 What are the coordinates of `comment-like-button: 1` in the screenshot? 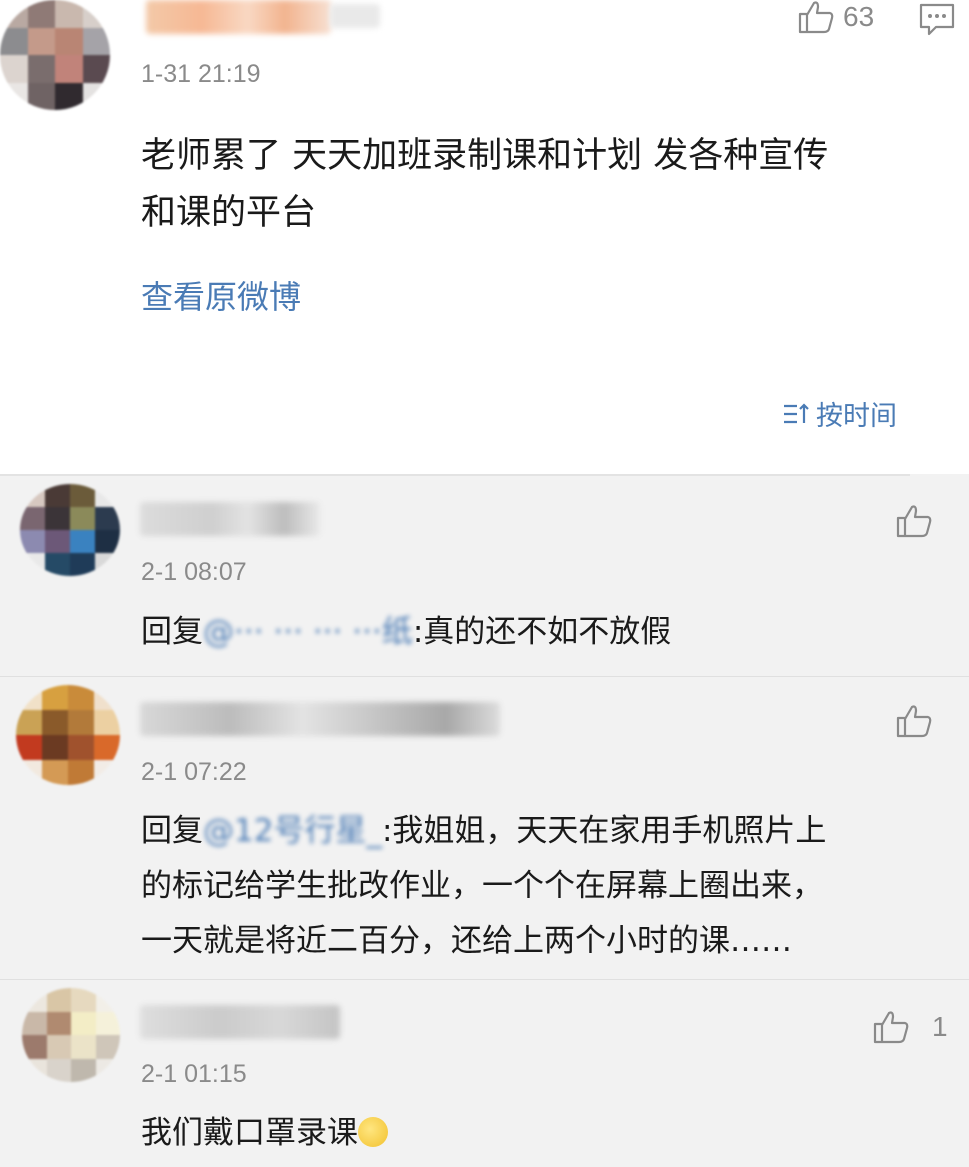 It's located at (910, 1027).